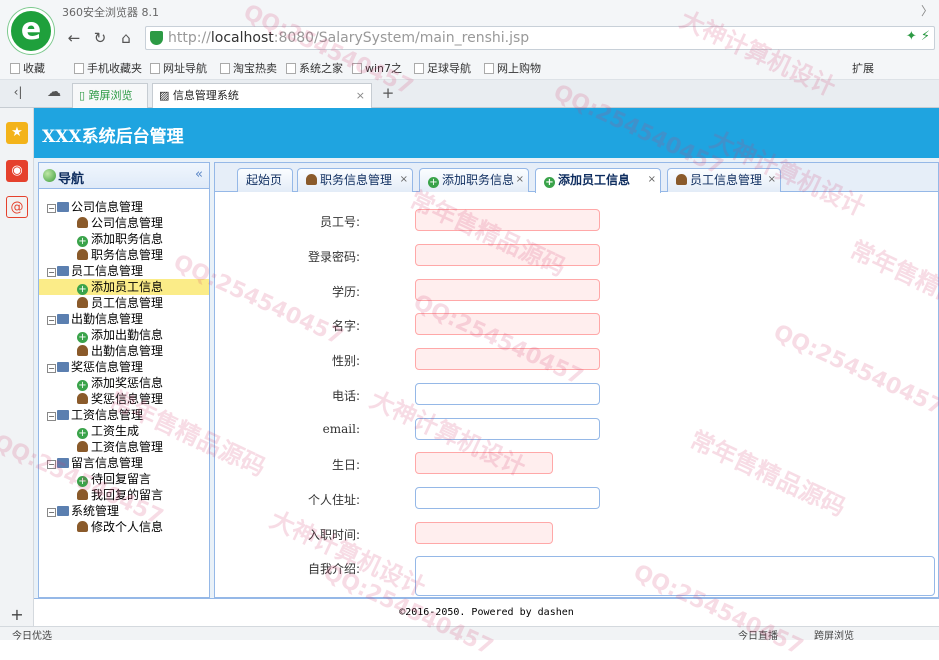 This screenshot has height=660, width=939. Describe the element at coordinates (124, 223) in the screenshot. I see `tree-item: 公司信息管理` at that location.